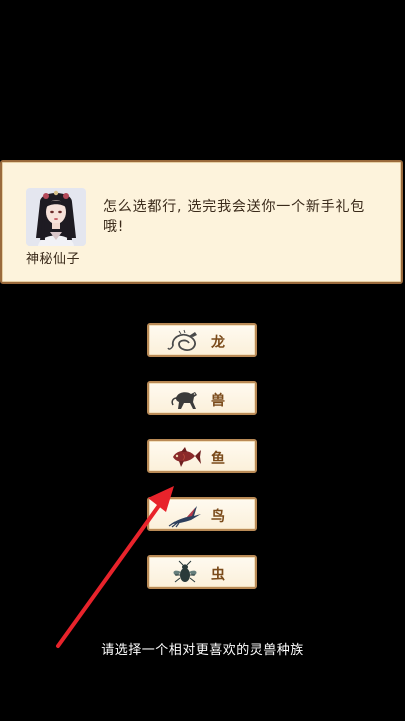 This screenshot has width=405, height=721. Describe the element at coordinates (218, 459) in the screenshot. I see `choice-label: 鱼` at that location.